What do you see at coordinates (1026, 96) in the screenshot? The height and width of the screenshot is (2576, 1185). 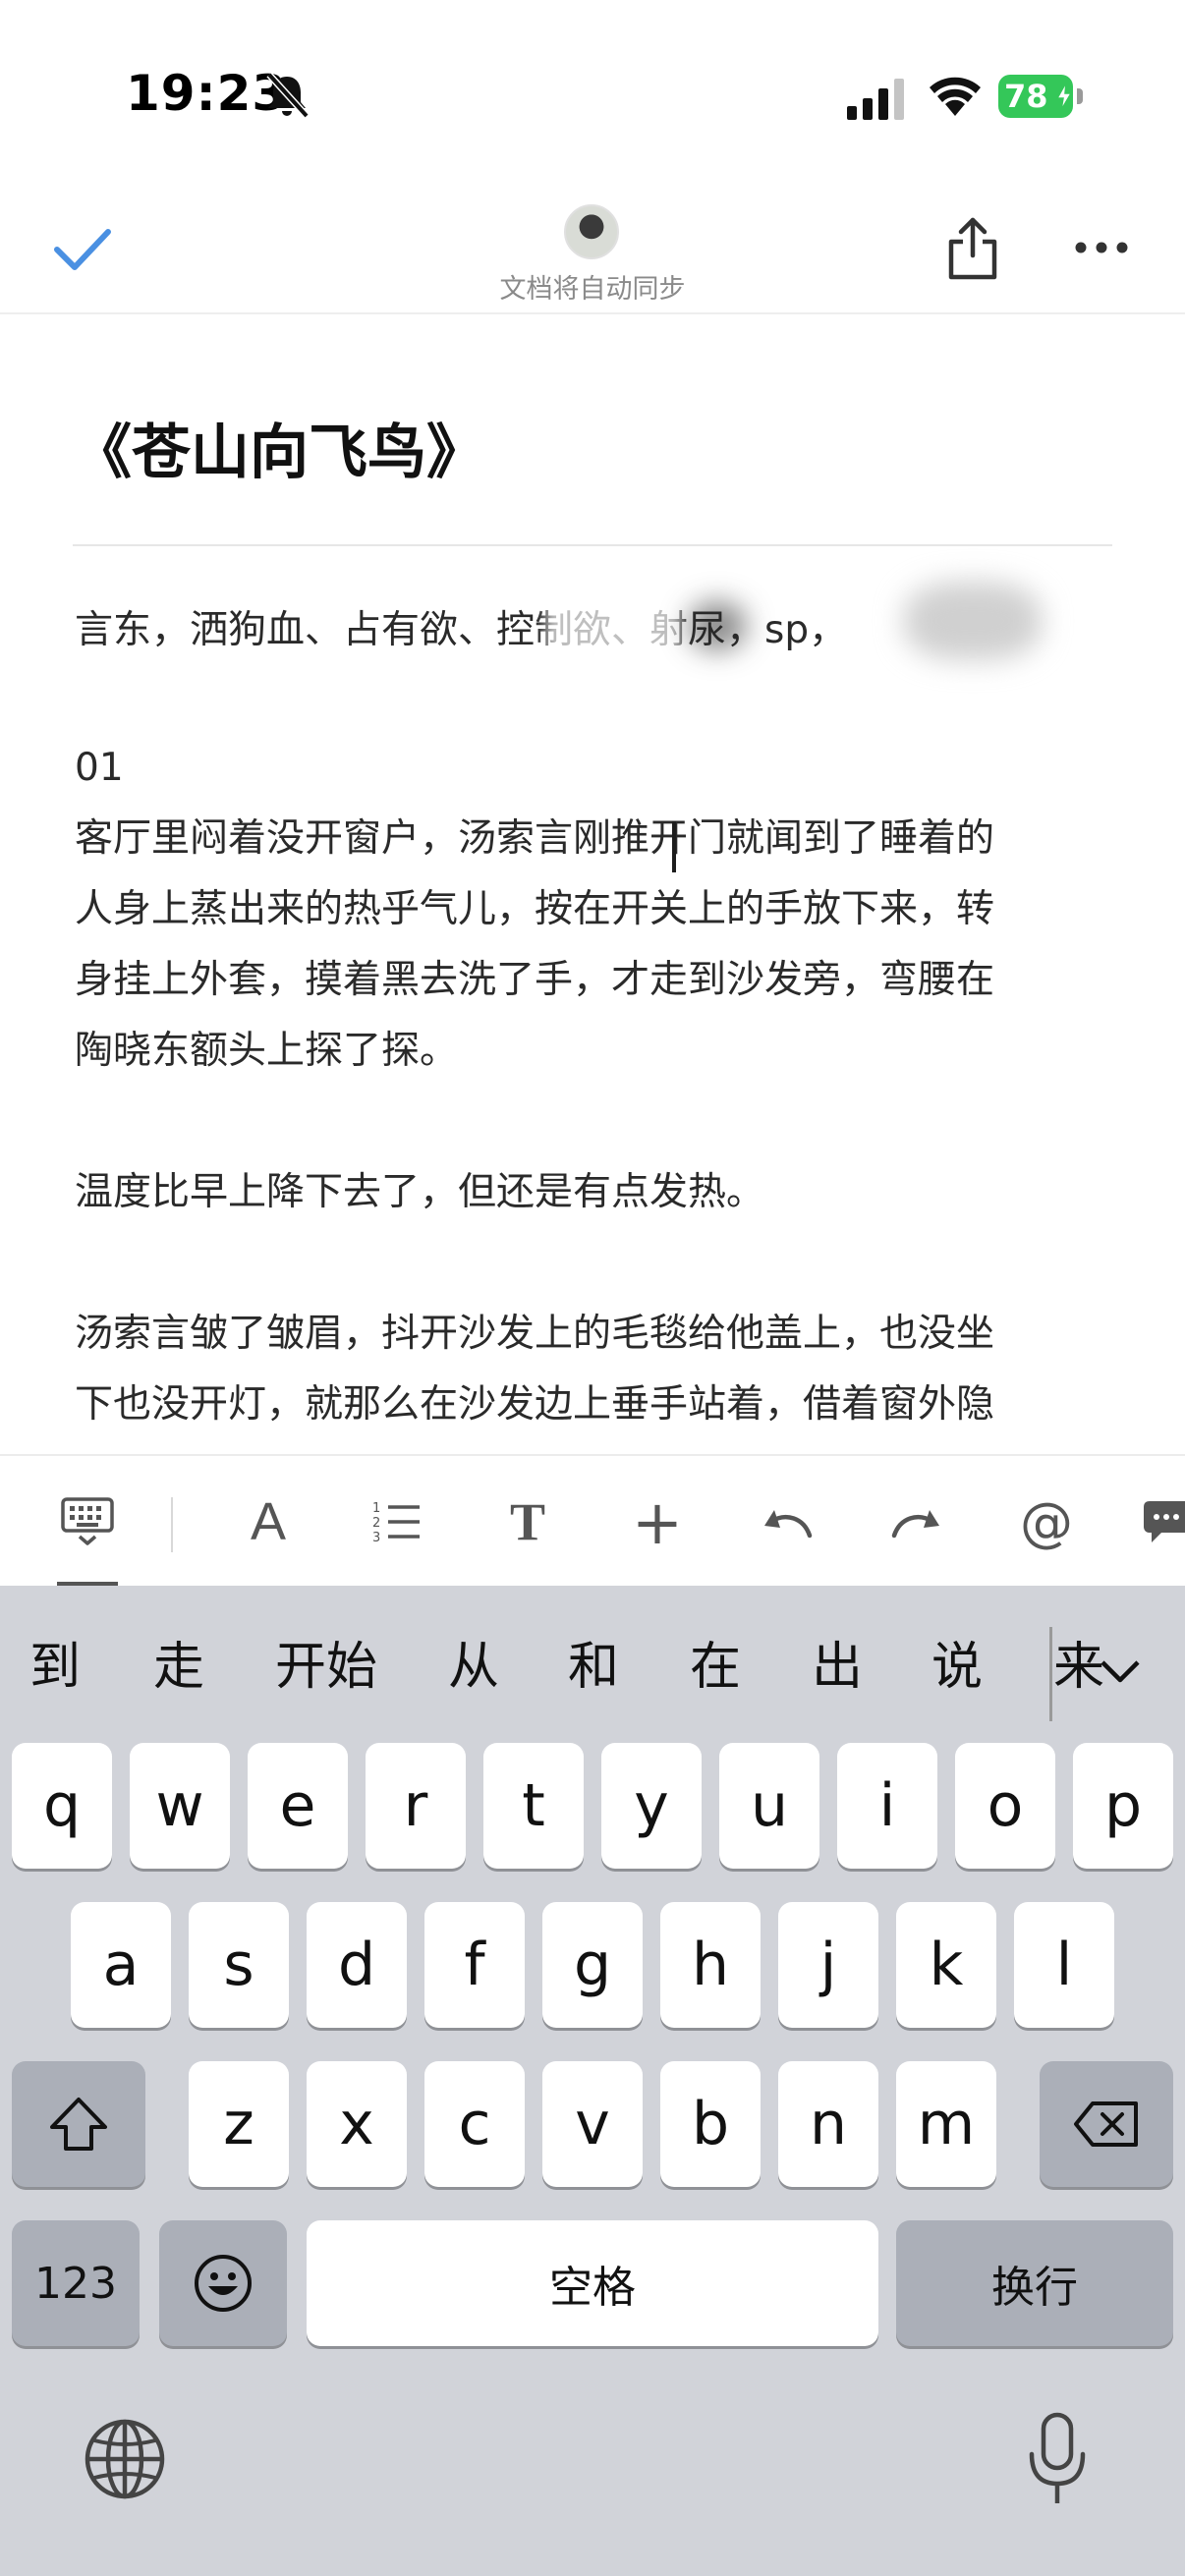 I see `battery-percent: 78` at bounding box center [1026, 96].